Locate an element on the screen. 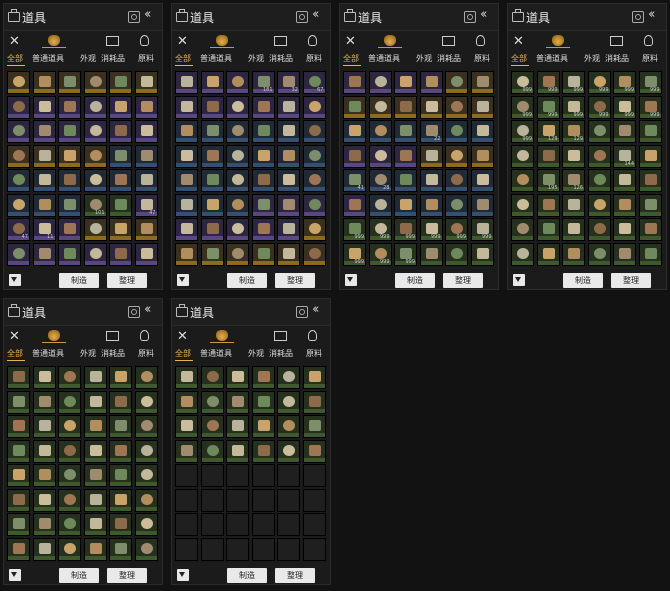 Image resolution: width=670 pixels, height=591 pixels. tab-2: 外观 is located at coordinates (88, 353).